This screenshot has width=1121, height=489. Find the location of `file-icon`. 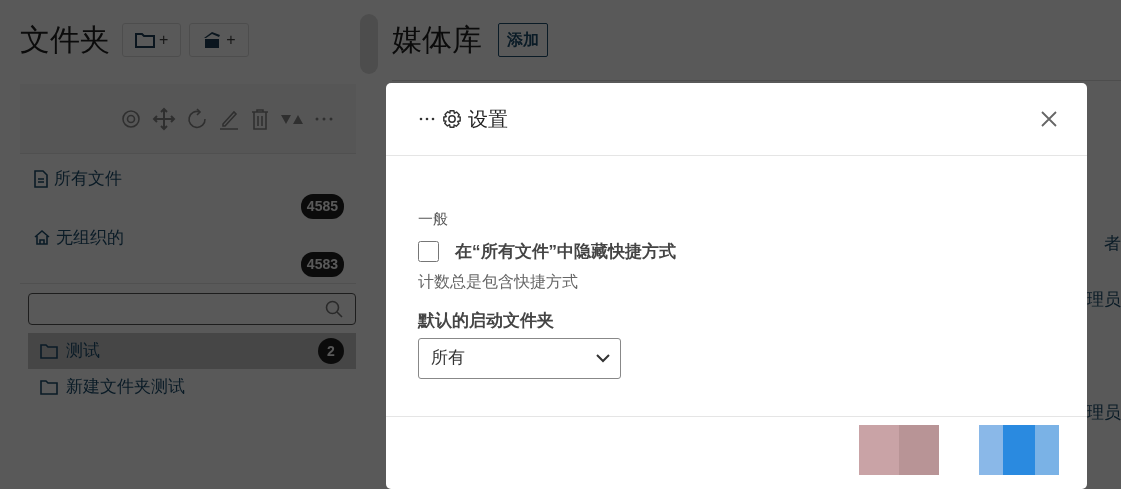

file-icon is located at coordinates (41, 178).